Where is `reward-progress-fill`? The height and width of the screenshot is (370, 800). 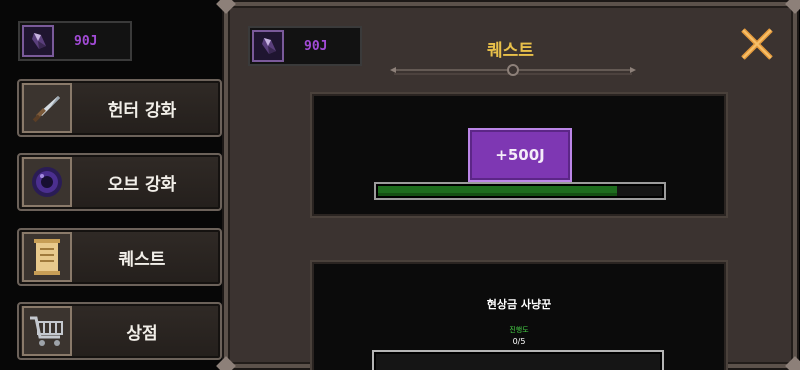
reward-progress-fill is located at coordinates (497, 191).